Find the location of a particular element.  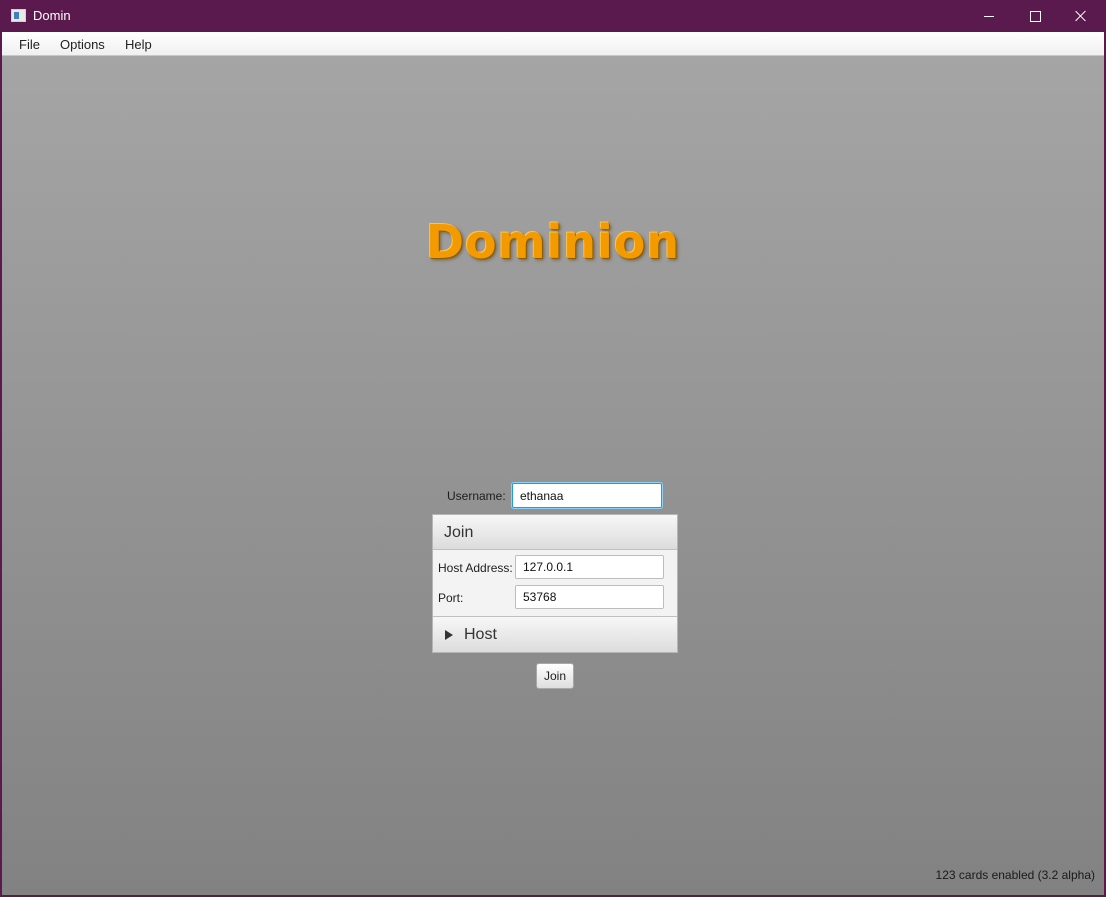

app-icon is located at coordinates (18, 15).